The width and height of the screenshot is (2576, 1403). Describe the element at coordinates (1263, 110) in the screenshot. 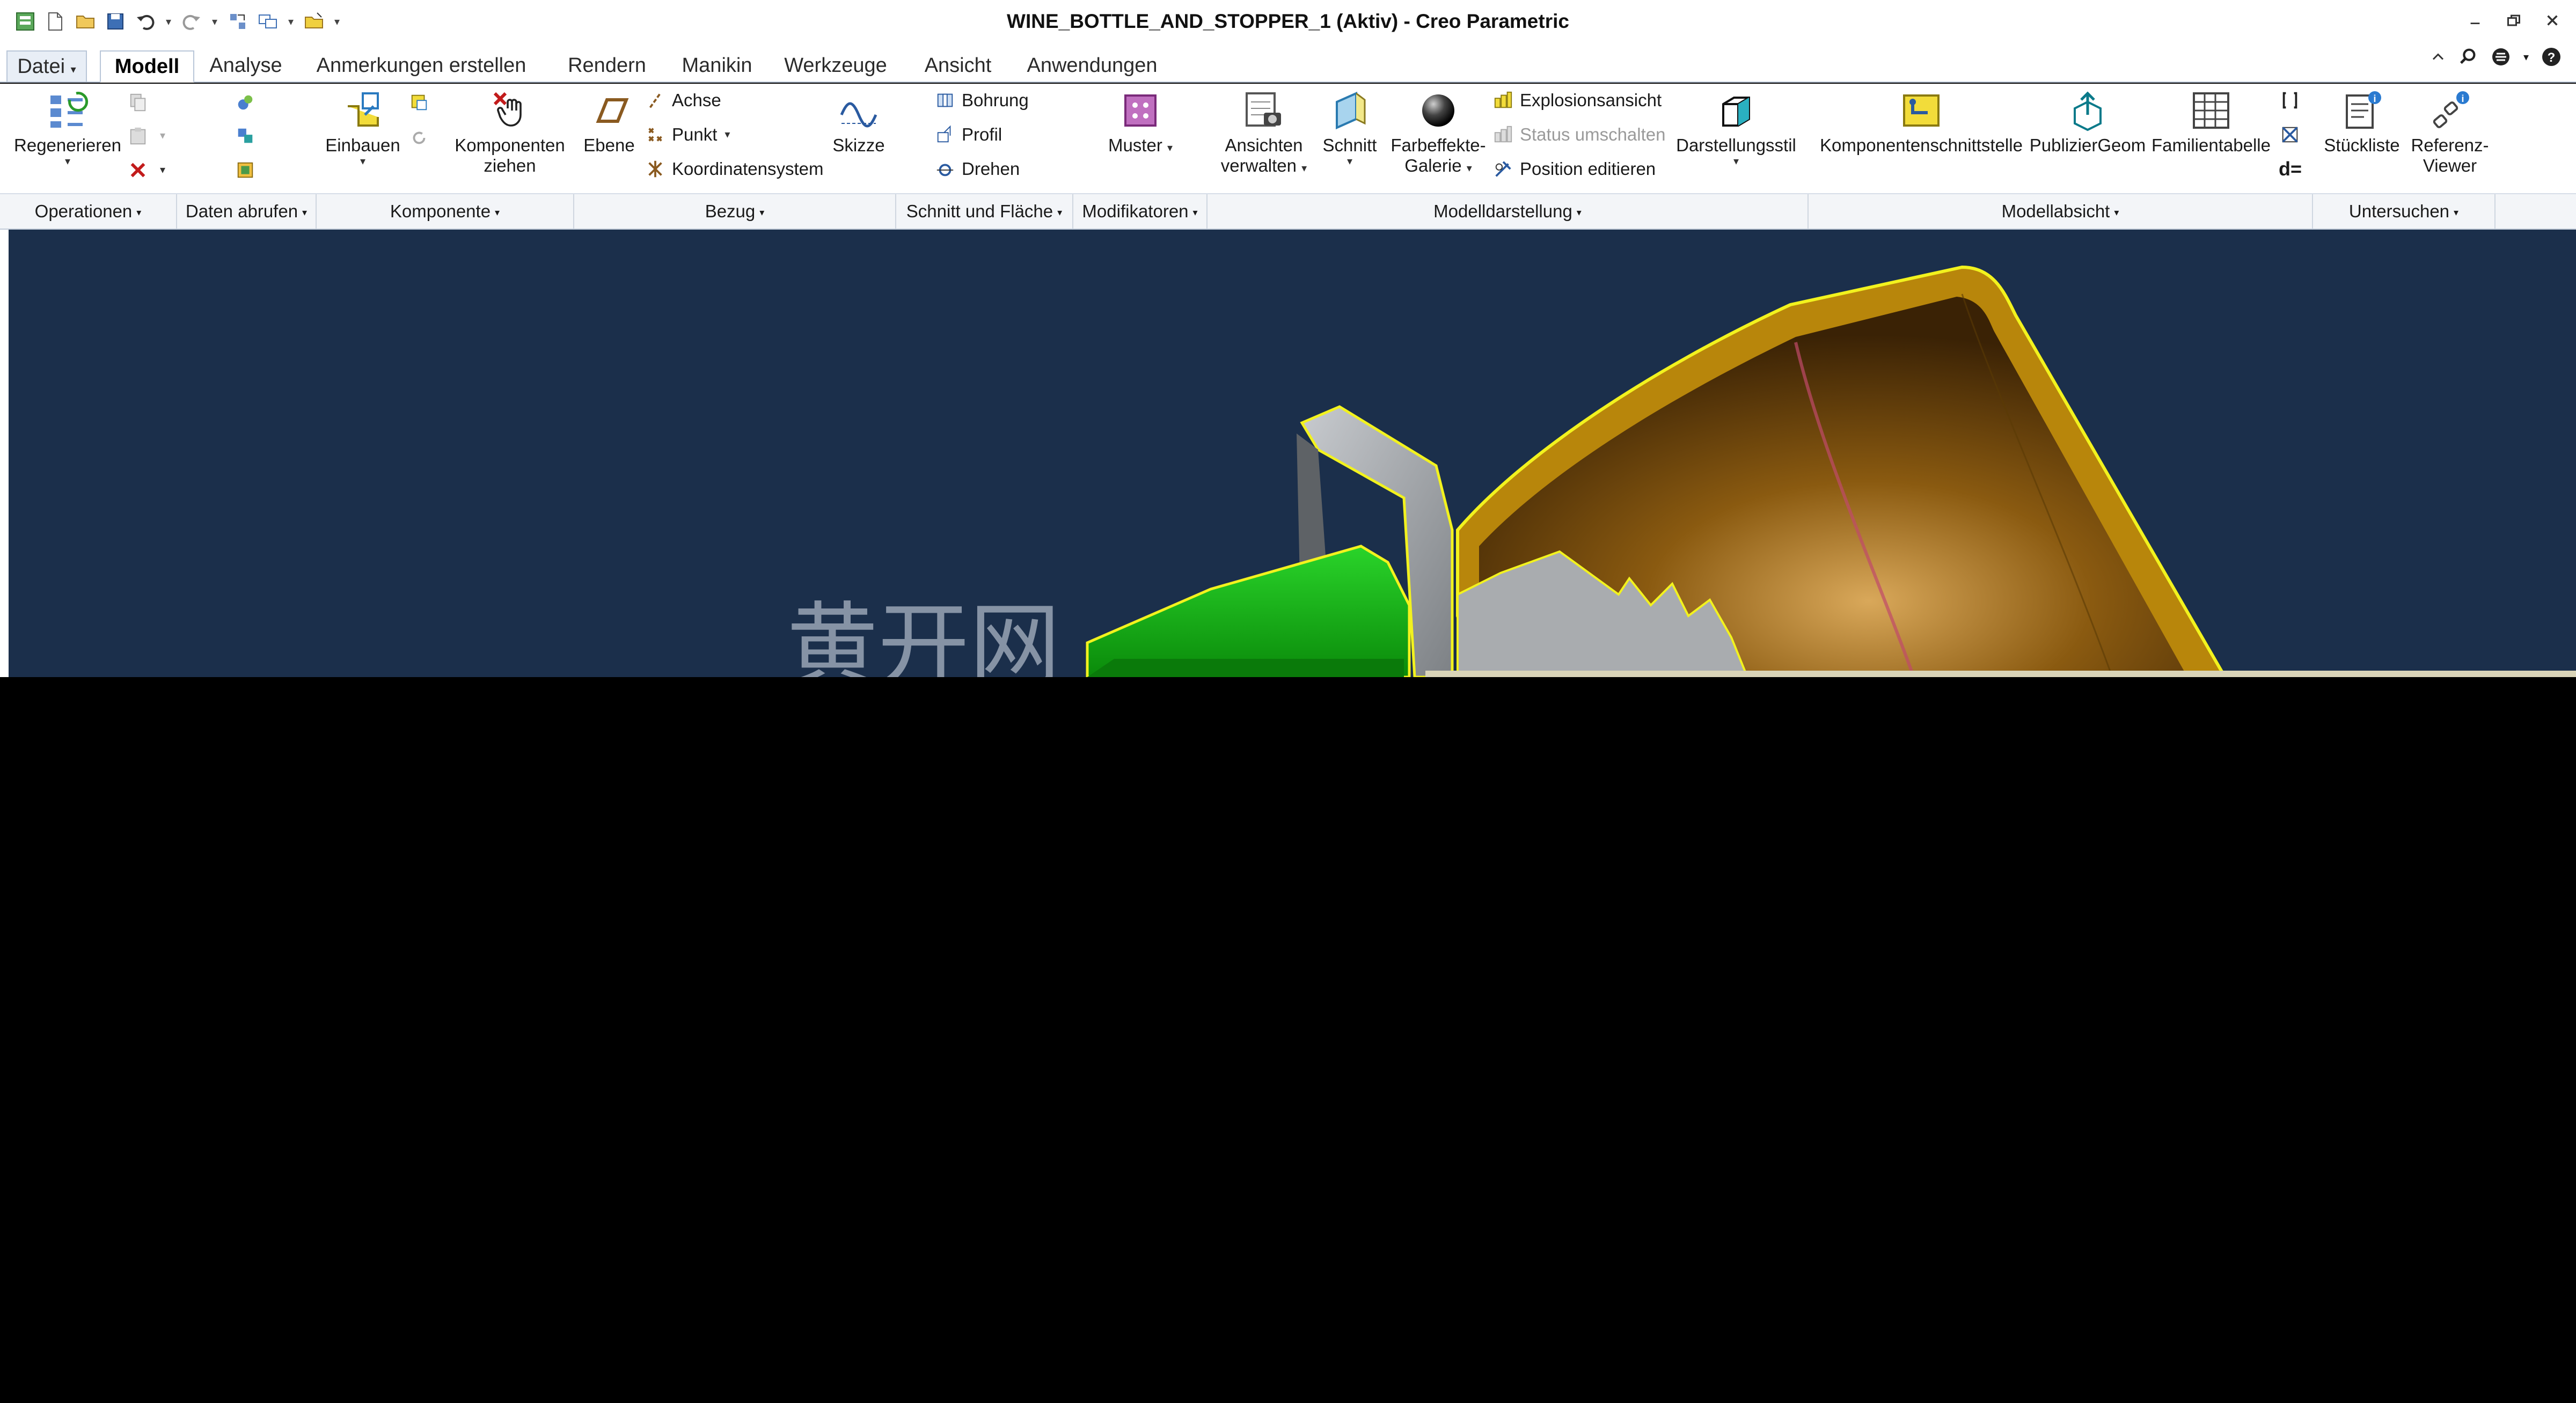

I see `manage-views-icon` at that location.